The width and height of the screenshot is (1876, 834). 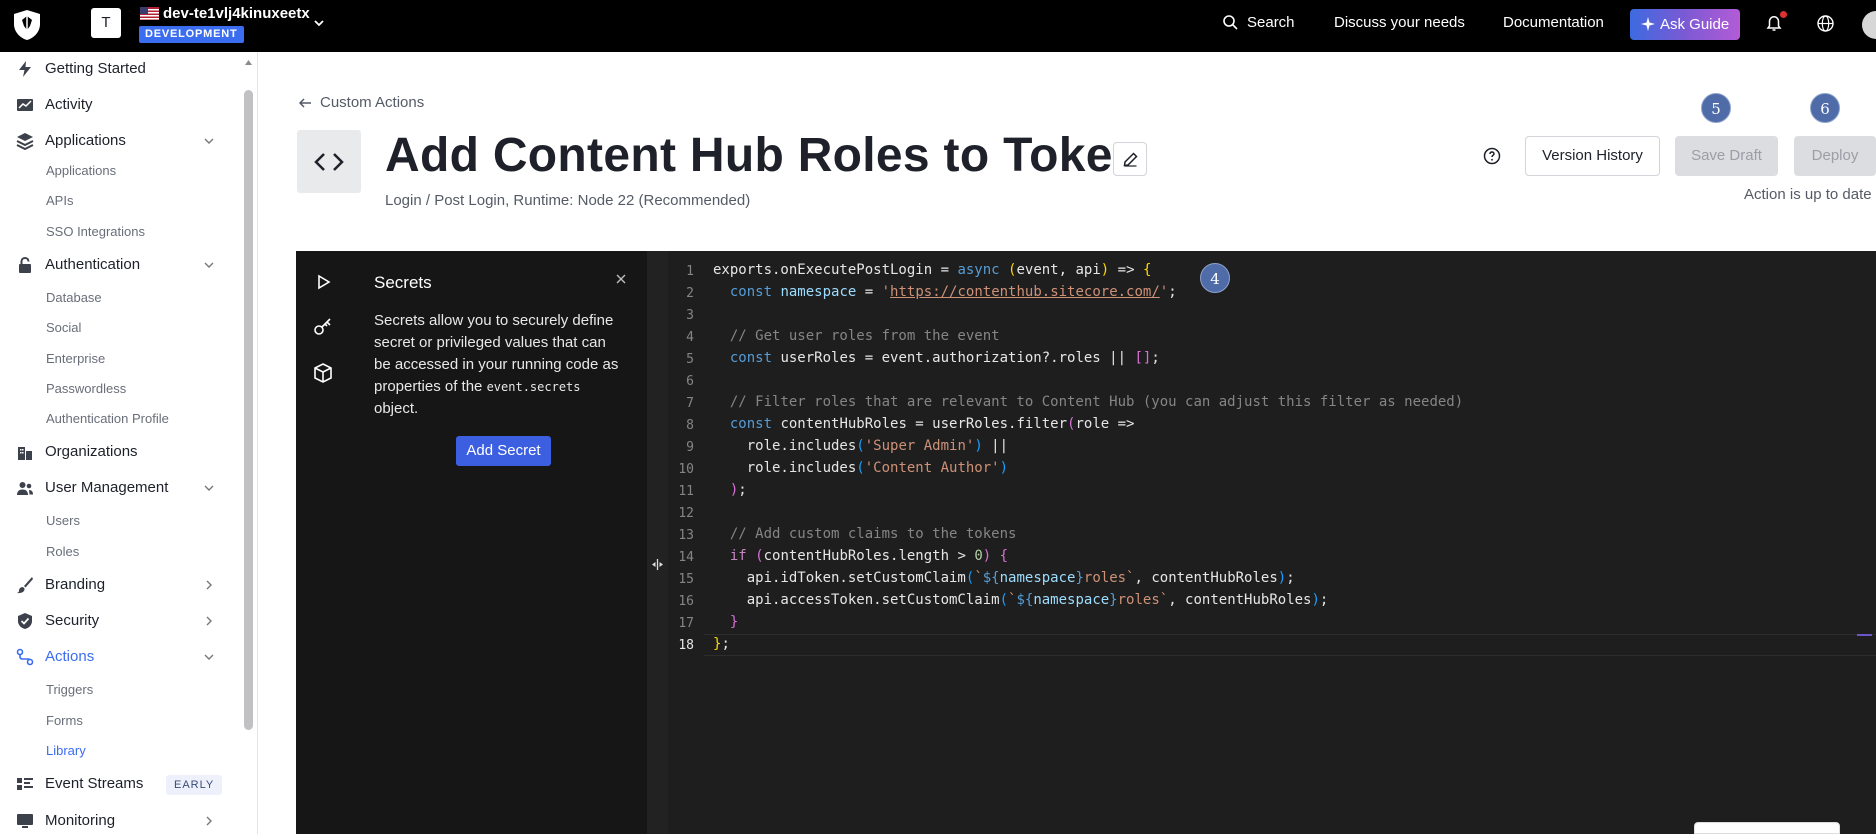 I want to click on sidebar-item-actions: Actions, so click(x=115, y=657).